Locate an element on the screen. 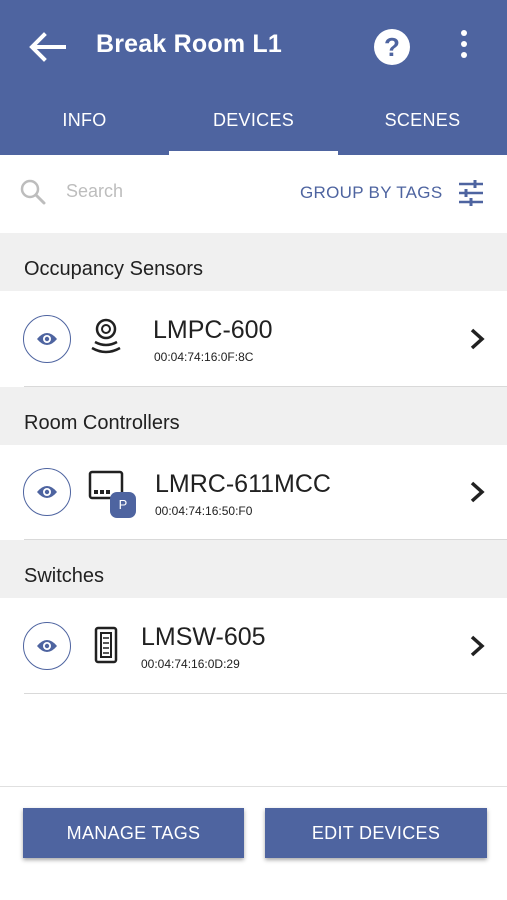  page-title: Break Room L1 is located at coordinates (189, 44).